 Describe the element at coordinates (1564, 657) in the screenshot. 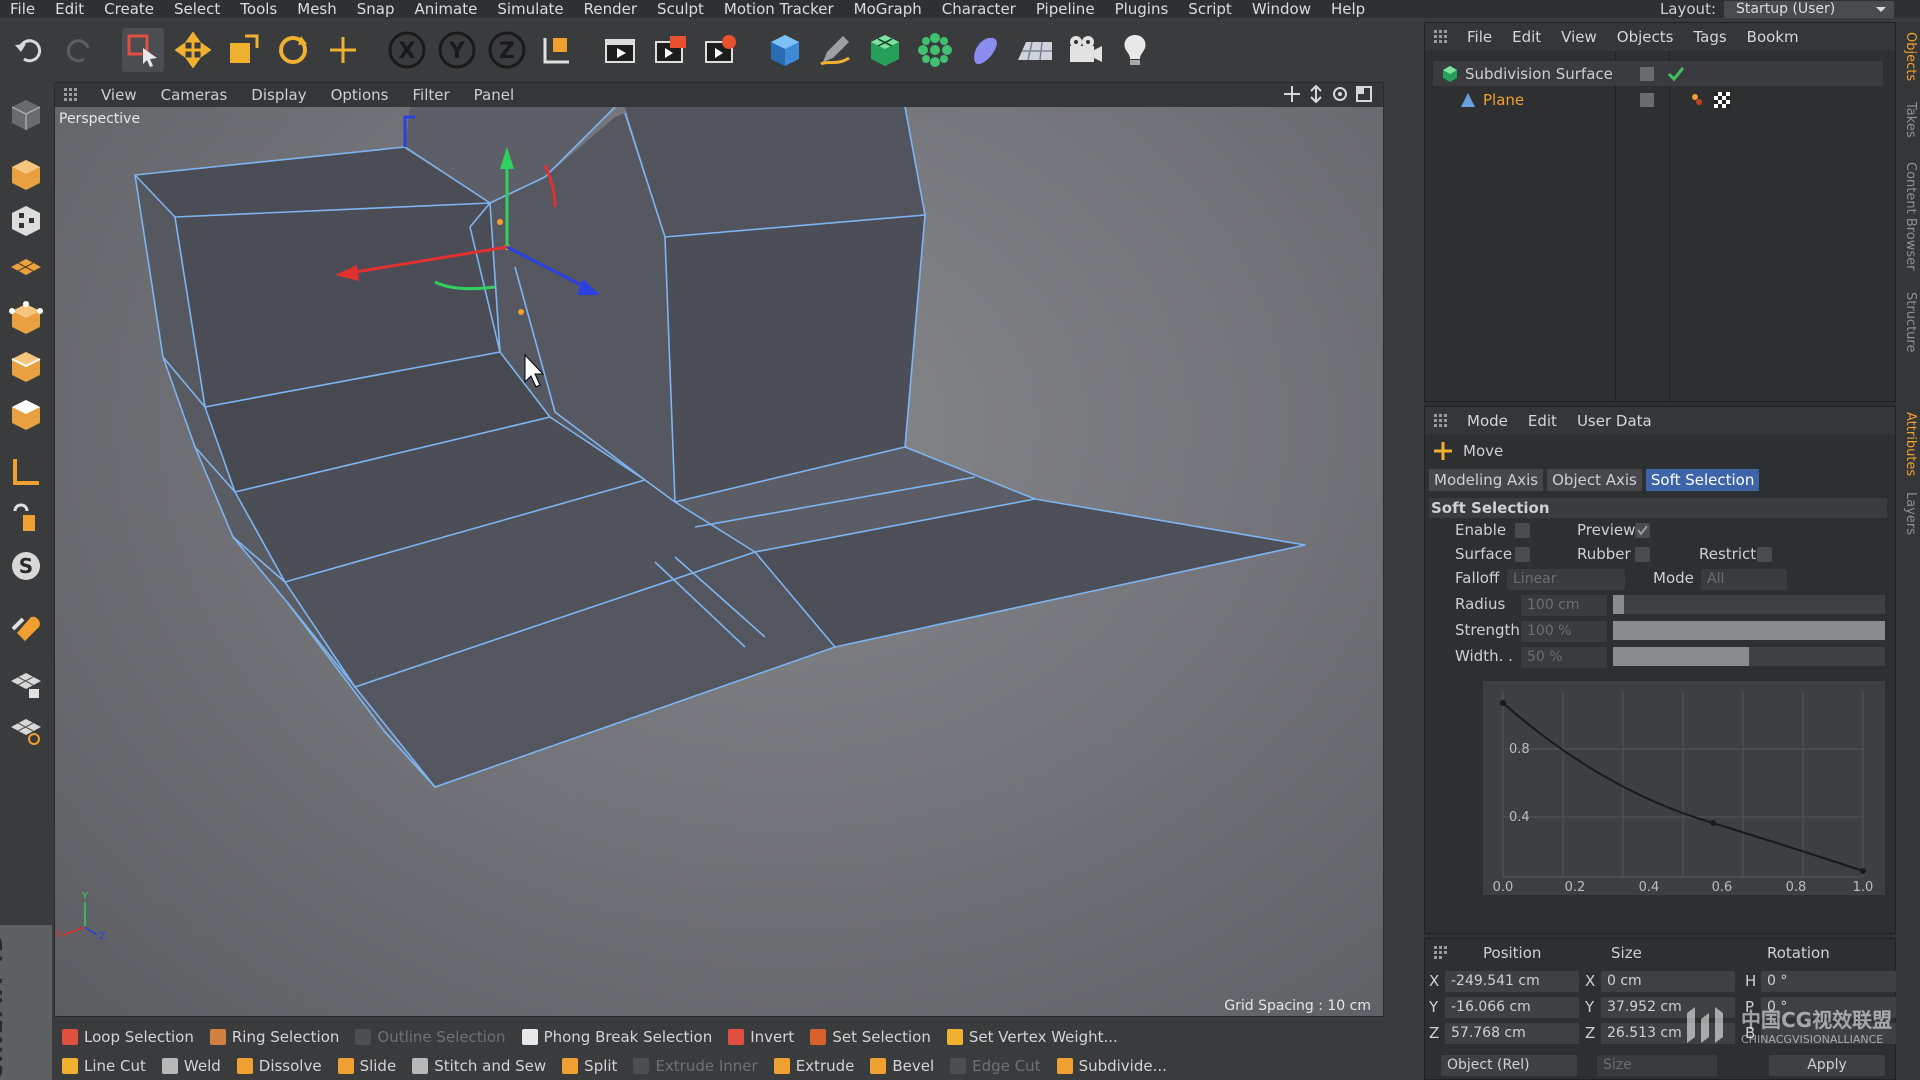

I see `width-field: 50 %` at that location.